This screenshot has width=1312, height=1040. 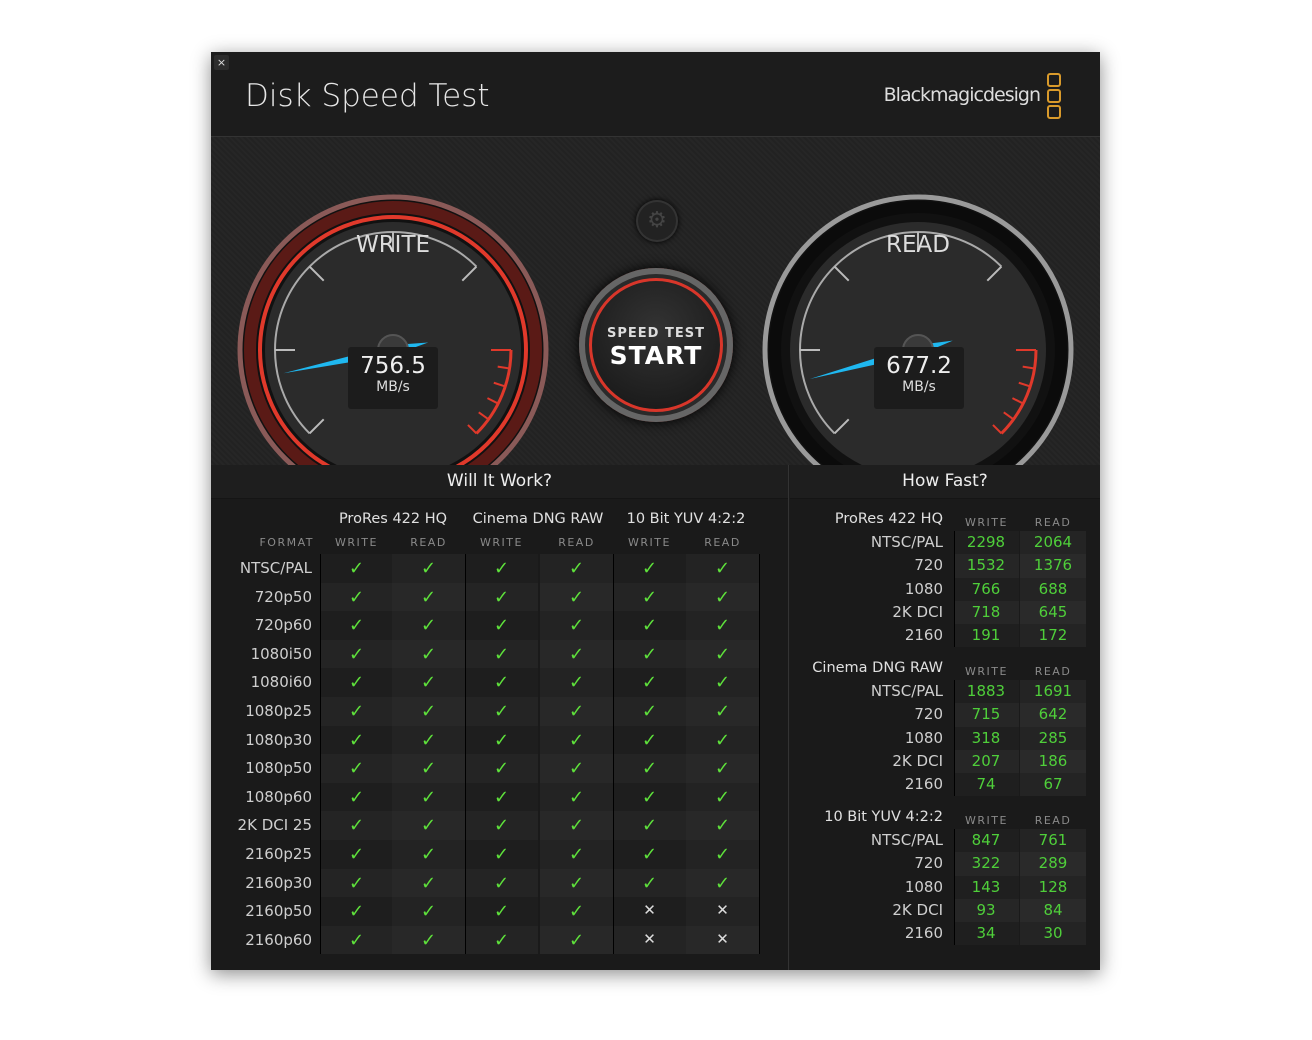 What do you see at coordinates (1053, 588) in the screenshot?
I see `read-fps-value: 688` at bounding box center [1053, 588].